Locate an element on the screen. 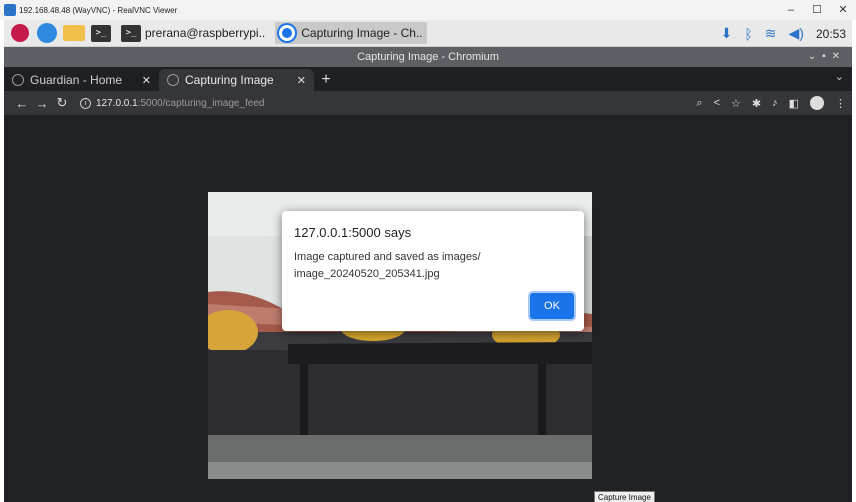 The width and height of the screenshot is (856, 502). vnc-window-controls: – ☐ ✕ is located at coordinates (817, 10).